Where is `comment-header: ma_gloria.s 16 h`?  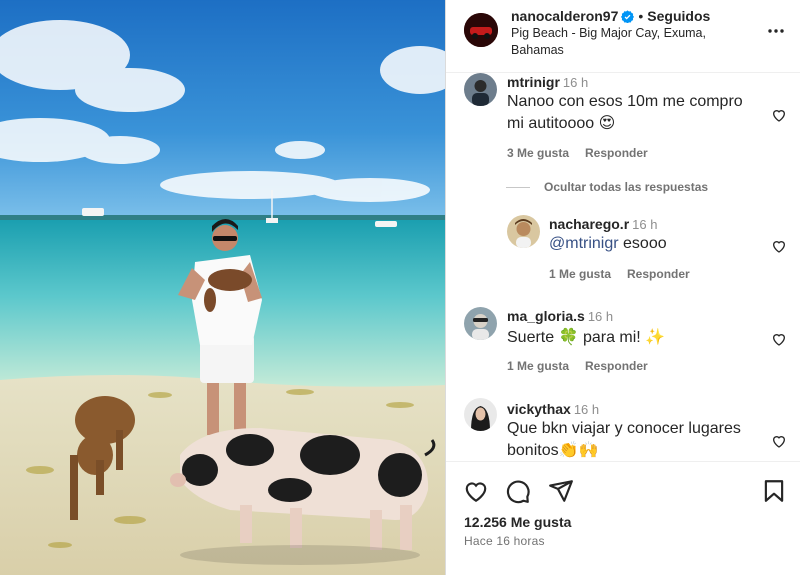 comment-header: ma_gloria.s 16 h is located at coordinates (560, 316).